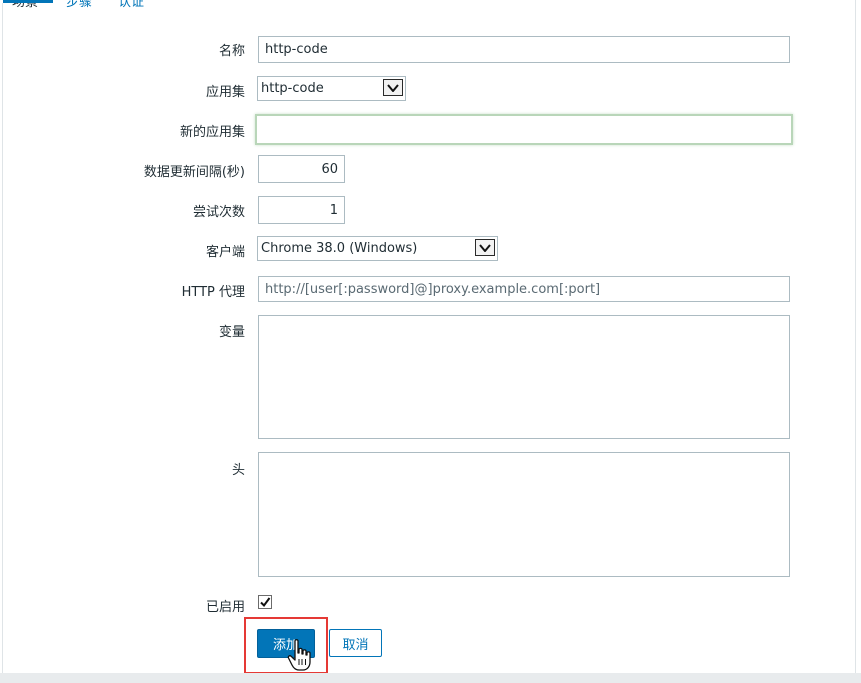  What do you see at coordinates (238, 470) in the screenshot?
I see `headers-label: 头` at bounding box center [238, 470].